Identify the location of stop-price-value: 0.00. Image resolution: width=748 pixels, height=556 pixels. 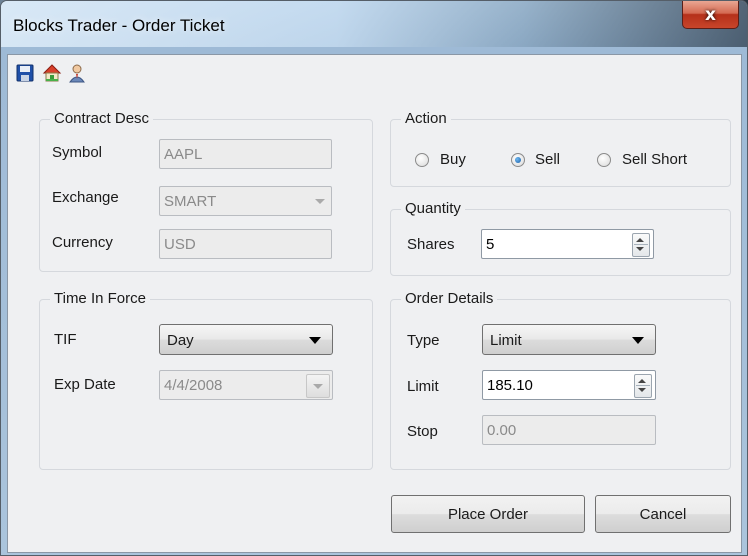
(502, 430).